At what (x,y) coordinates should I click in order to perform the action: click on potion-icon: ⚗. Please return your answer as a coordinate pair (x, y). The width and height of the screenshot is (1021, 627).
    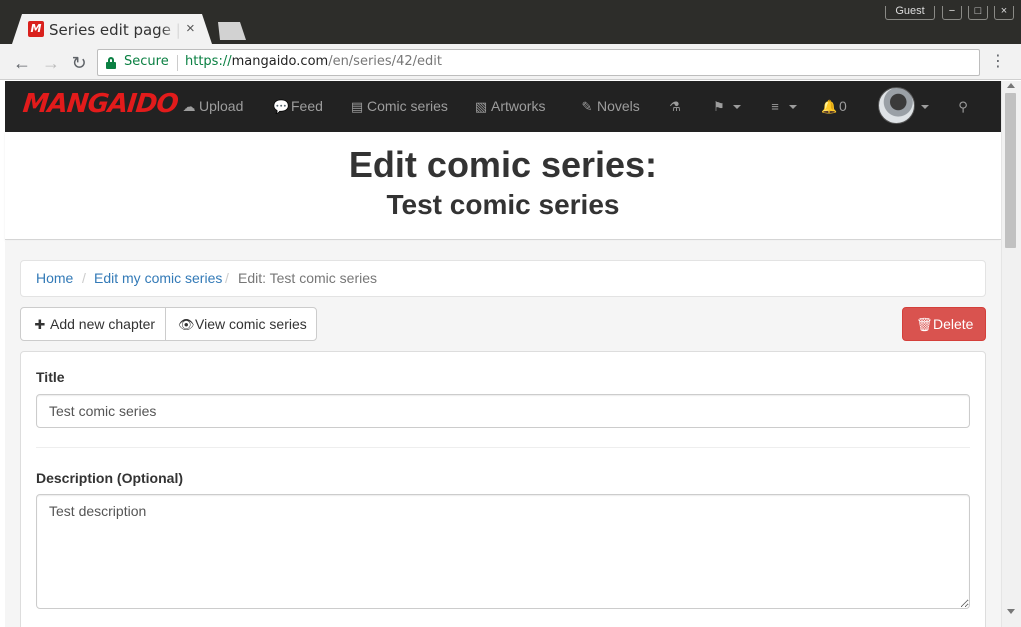
    Looking at the image, I should click on (675, 106).